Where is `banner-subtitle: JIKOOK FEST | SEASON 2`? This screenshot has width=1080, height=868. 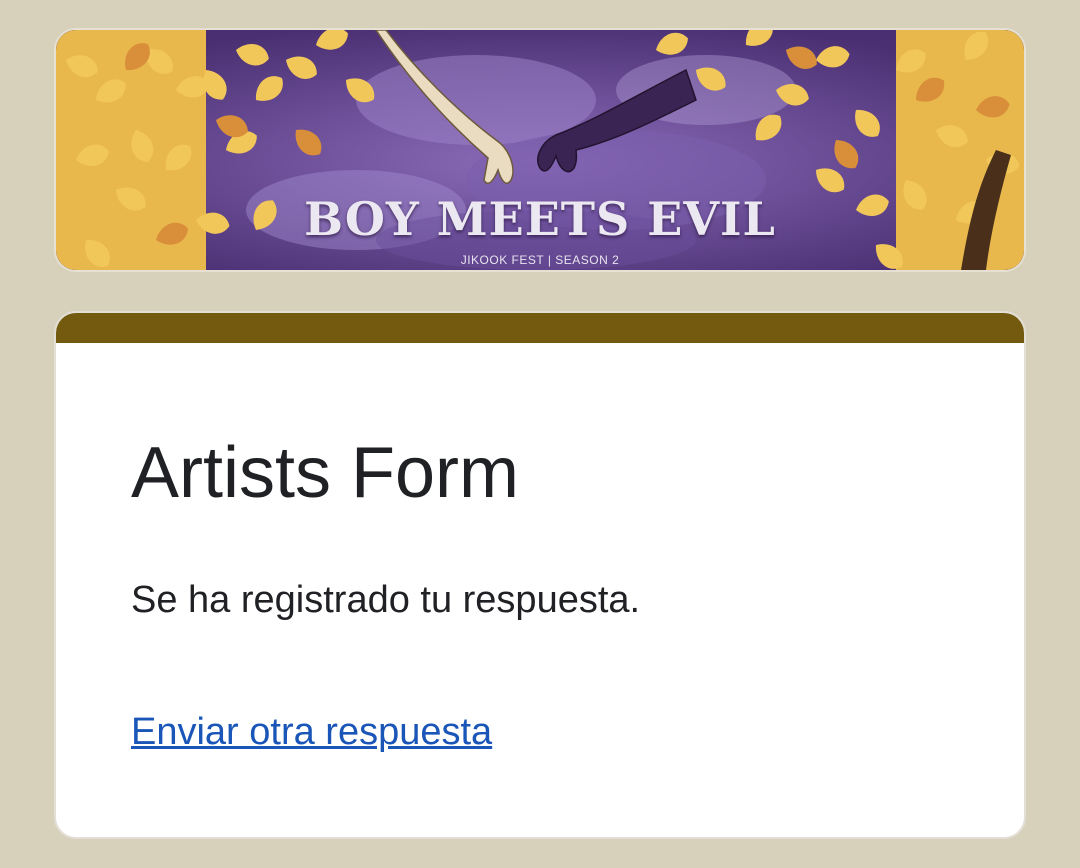
banner-subtitle: JIKOOK FEST | SEASON 2 is located at coordinates (540, 260).